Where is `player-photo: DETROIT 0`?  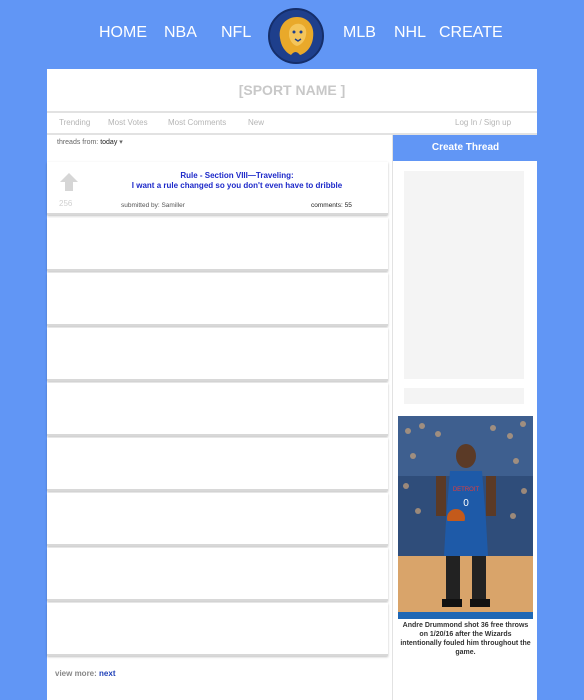
player-photo: DETROIT 0 is located at coordinates (465, 517).